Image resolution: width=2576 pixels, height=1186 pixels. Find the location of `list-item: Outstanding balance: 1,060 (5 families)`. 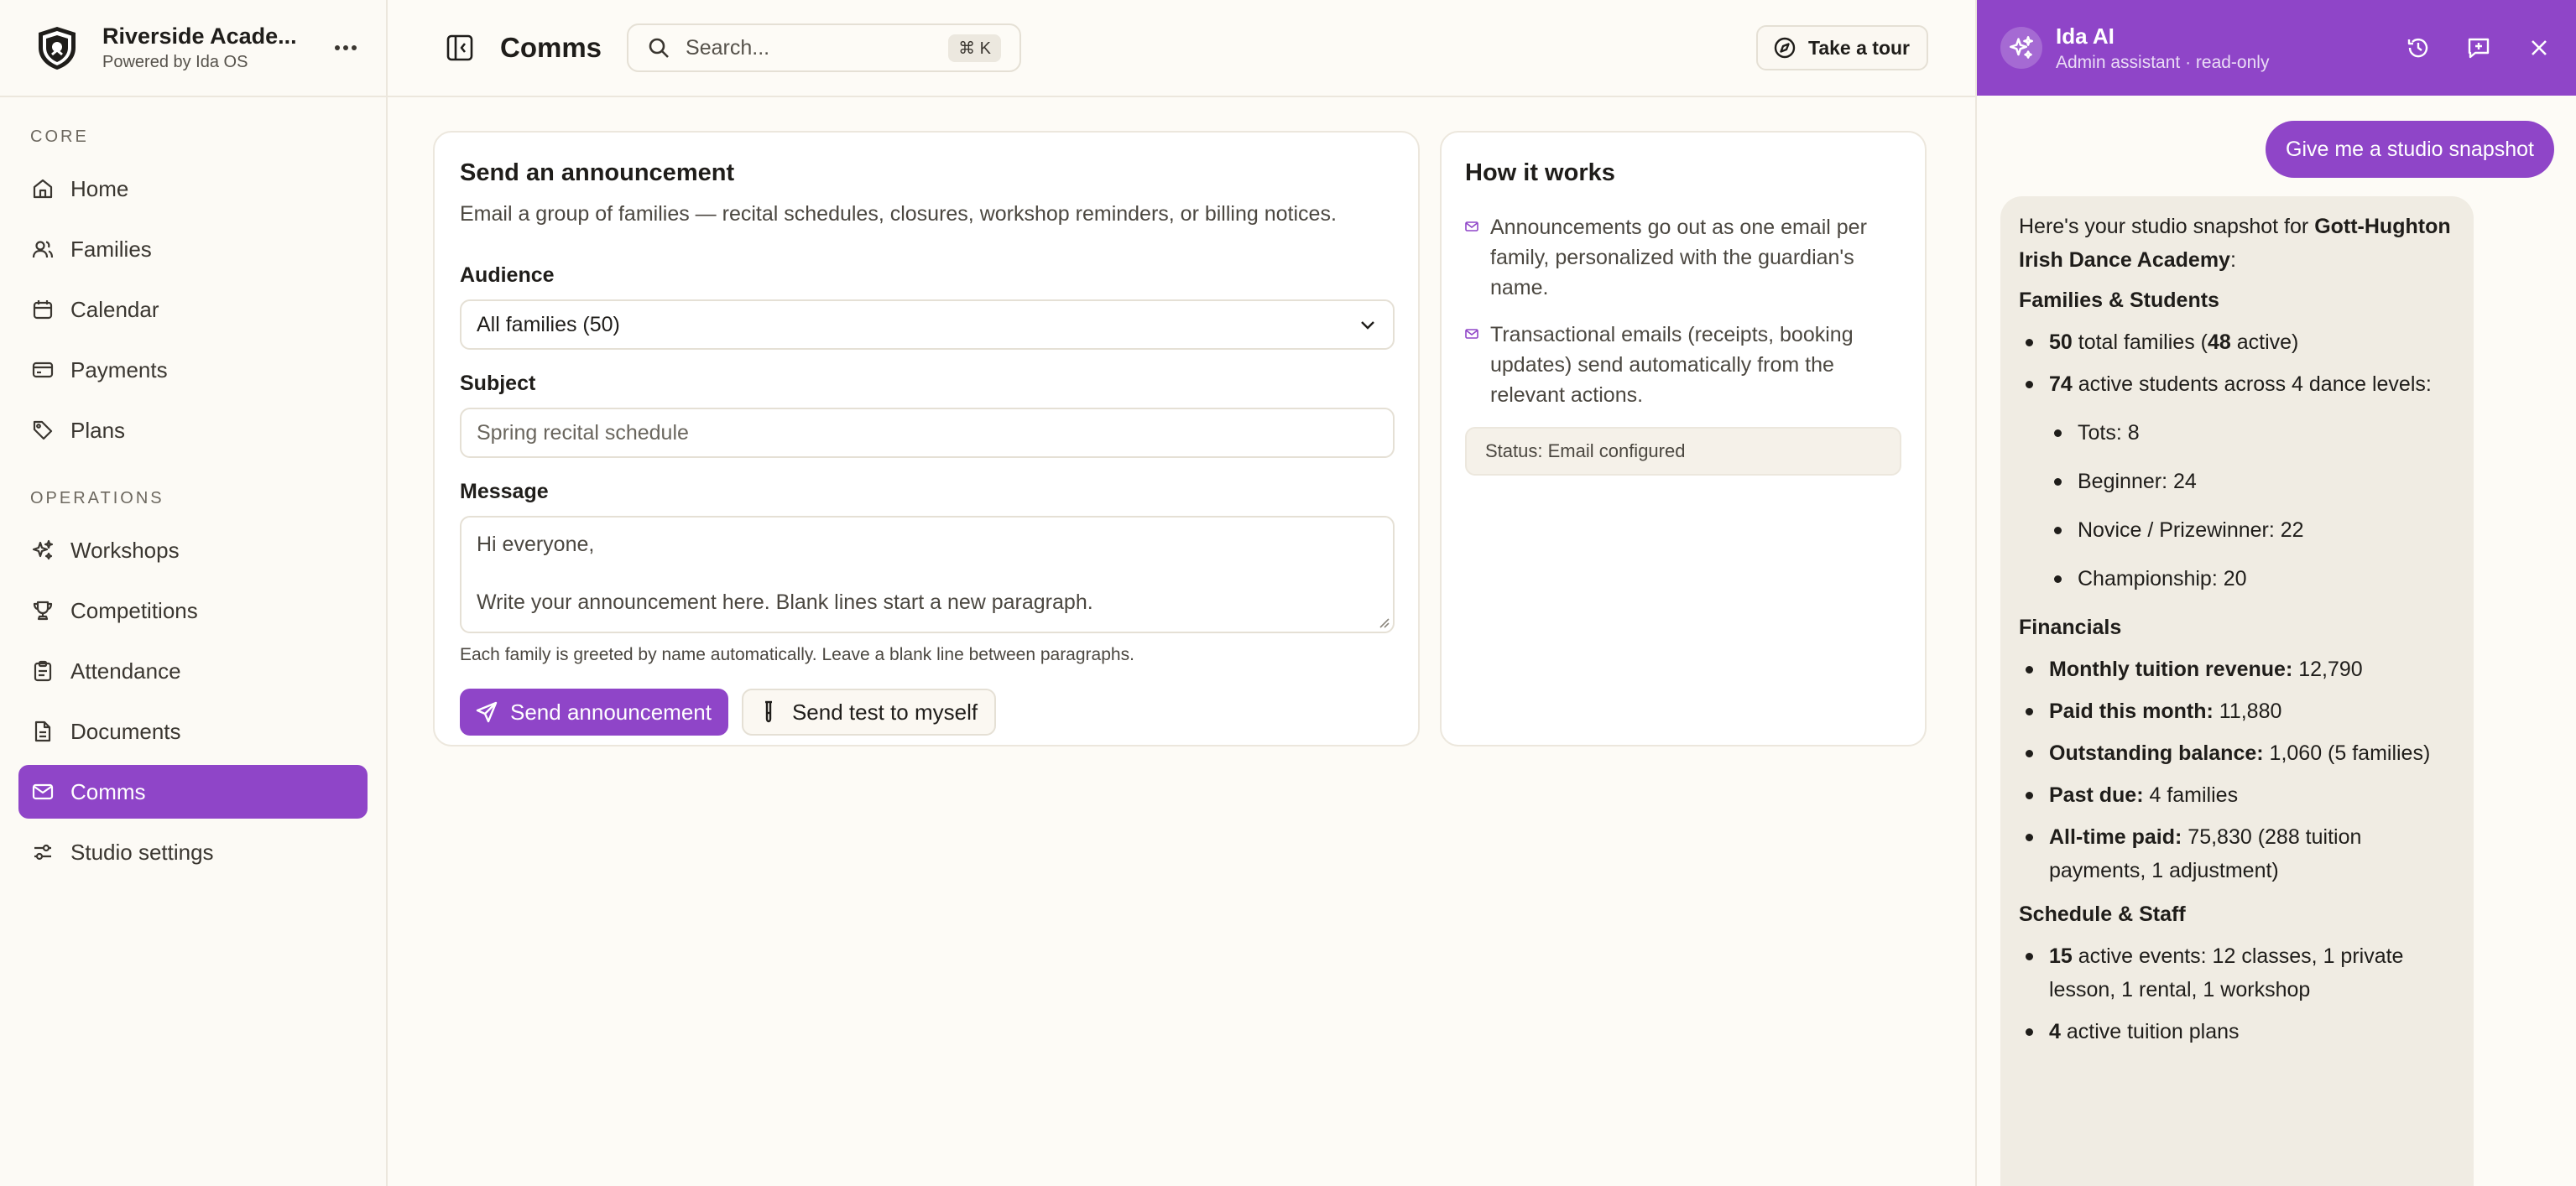

list-item: Outstanding balance: 1,060 (5 families) is located at coordinates (2237, 753).